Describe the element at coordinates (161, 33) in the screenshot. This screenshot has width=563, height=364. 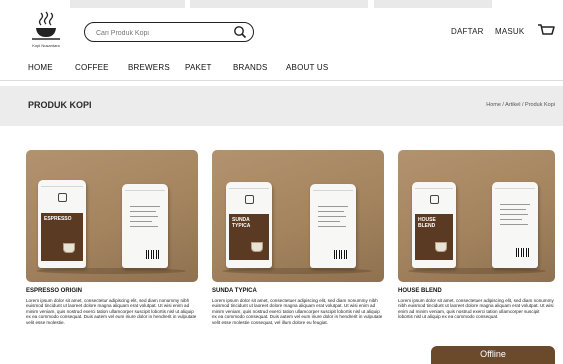
I see `search-input` at that location.